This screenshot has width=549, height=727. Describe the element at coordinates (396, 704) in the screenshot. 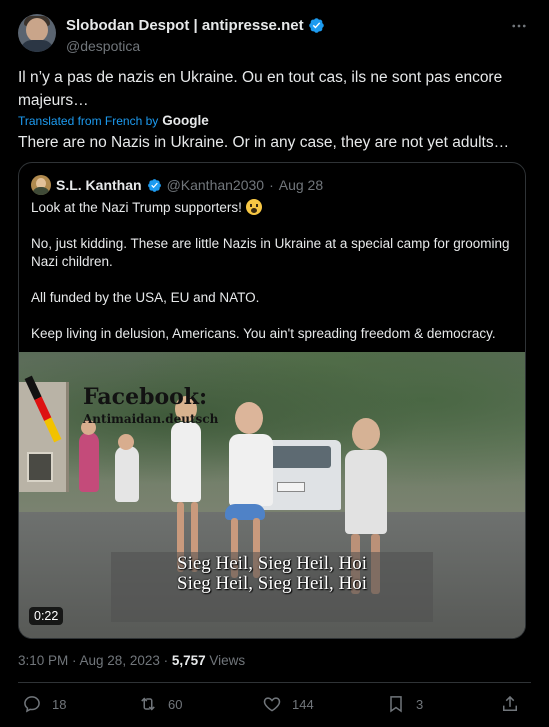

I see `bookmark-icon` at that location.